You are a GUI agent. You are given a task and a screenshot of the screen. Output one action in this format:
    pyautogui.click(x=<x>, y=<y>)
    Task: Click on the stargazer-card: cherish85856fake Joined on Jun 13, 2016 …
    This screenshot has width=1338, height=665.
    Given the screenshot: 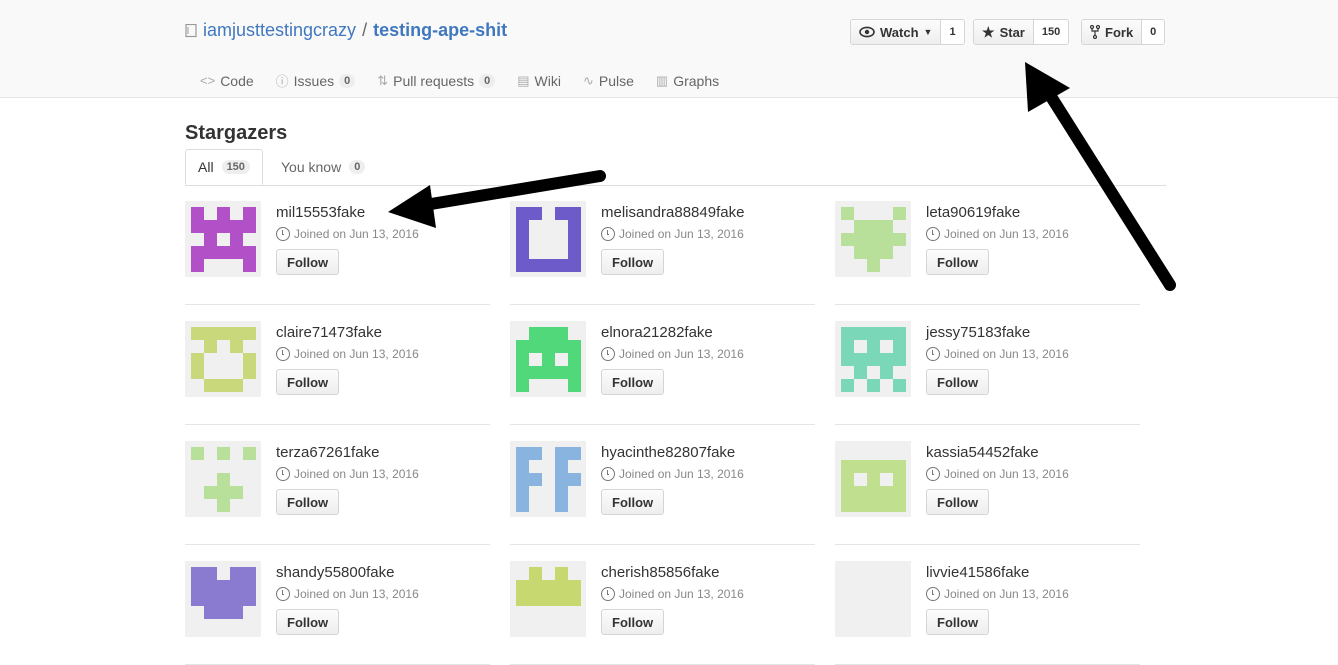 What is the action you would take?
    pyautogui.click(x=662, y=605)
    